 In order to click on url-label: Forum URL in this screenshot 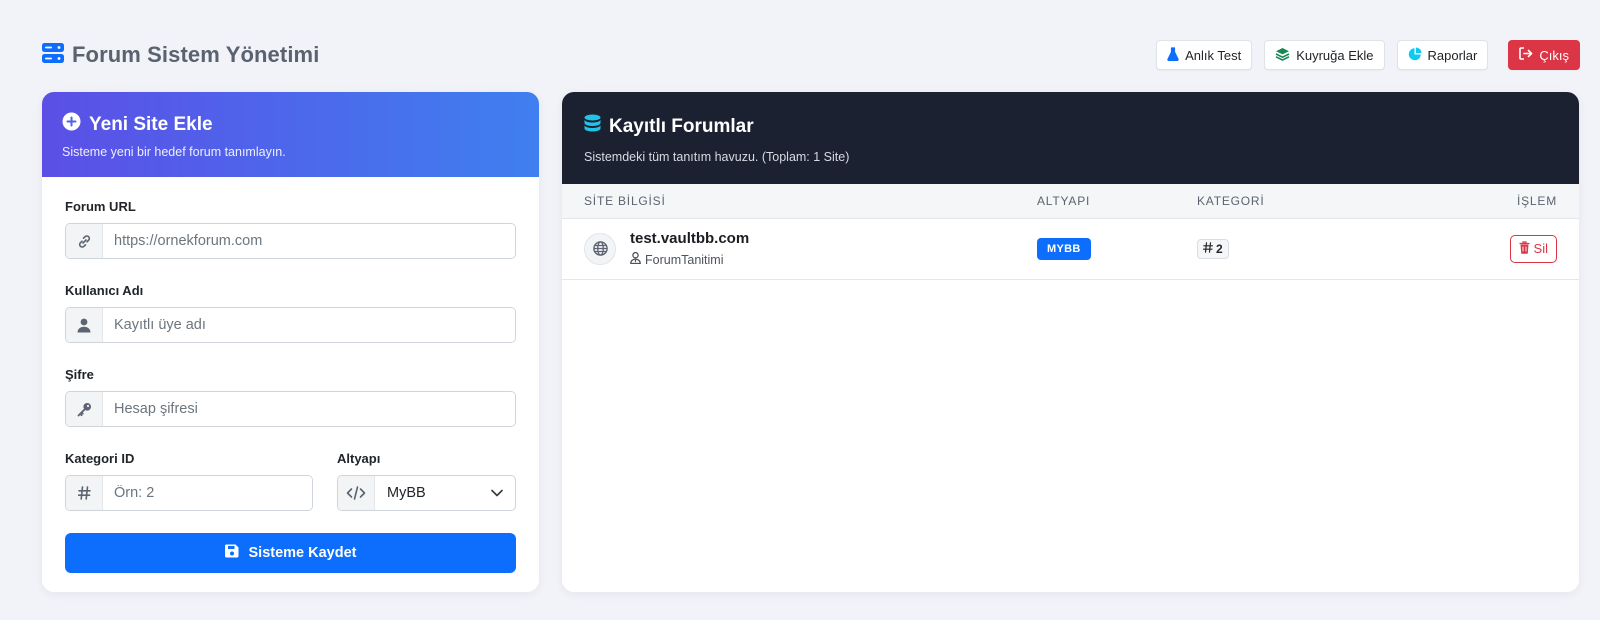, I will do `click(100, 206)`.